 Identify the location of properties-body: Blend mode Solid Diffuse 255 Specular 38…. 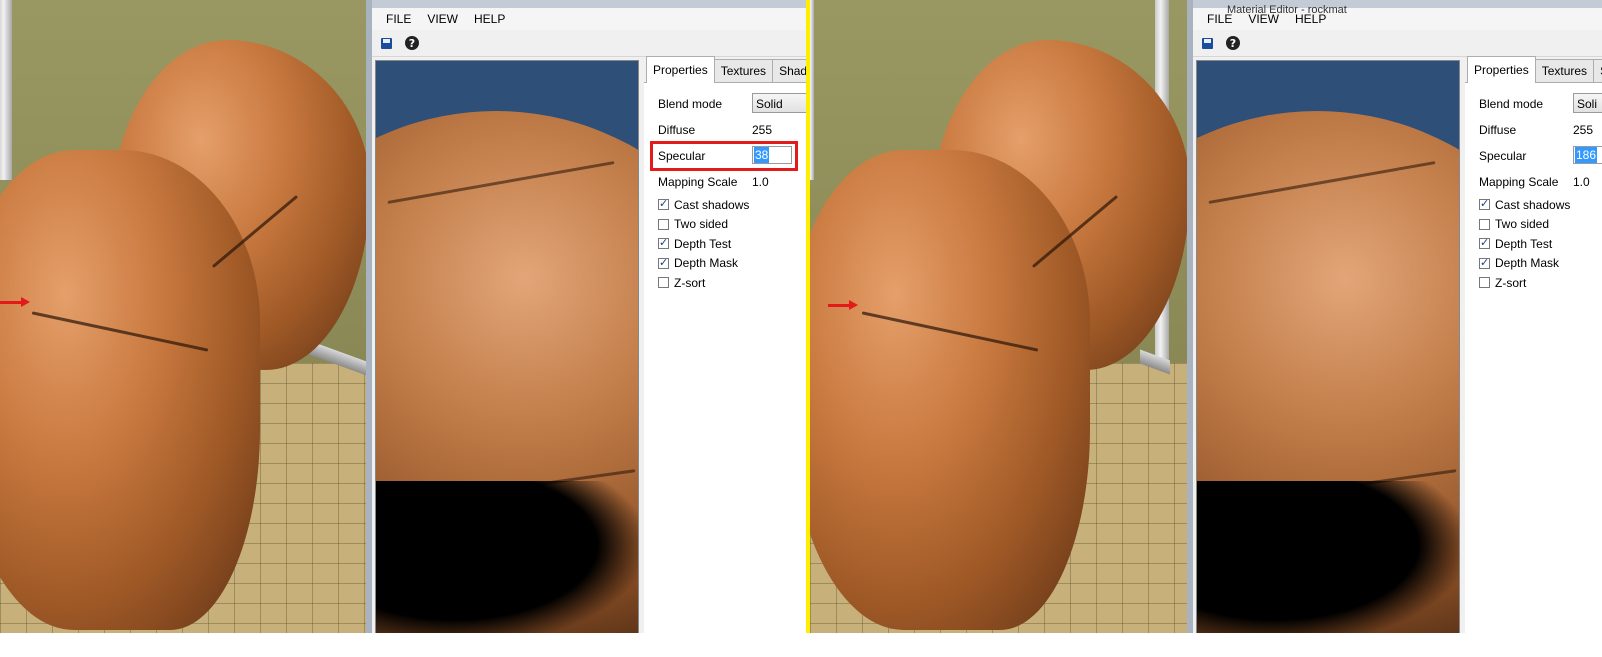
(725, 187).